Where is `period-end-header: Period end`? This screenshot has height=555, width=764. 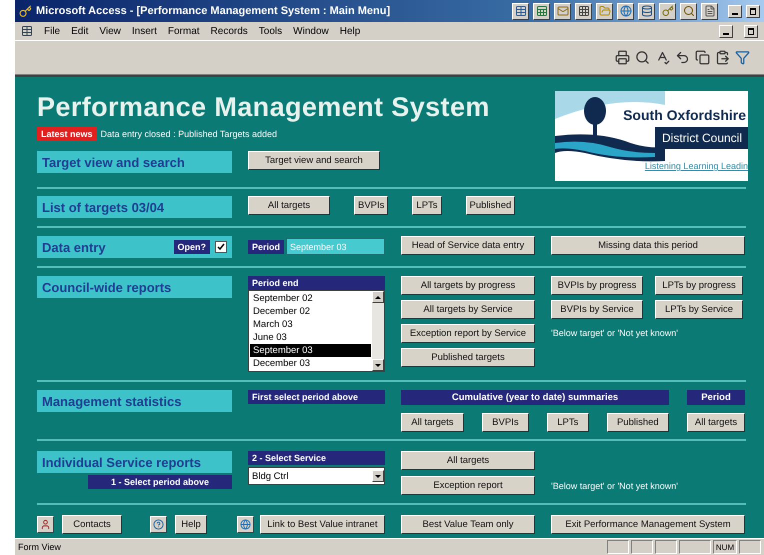
period-end-header: Period end is located at coordinates (316, 283).